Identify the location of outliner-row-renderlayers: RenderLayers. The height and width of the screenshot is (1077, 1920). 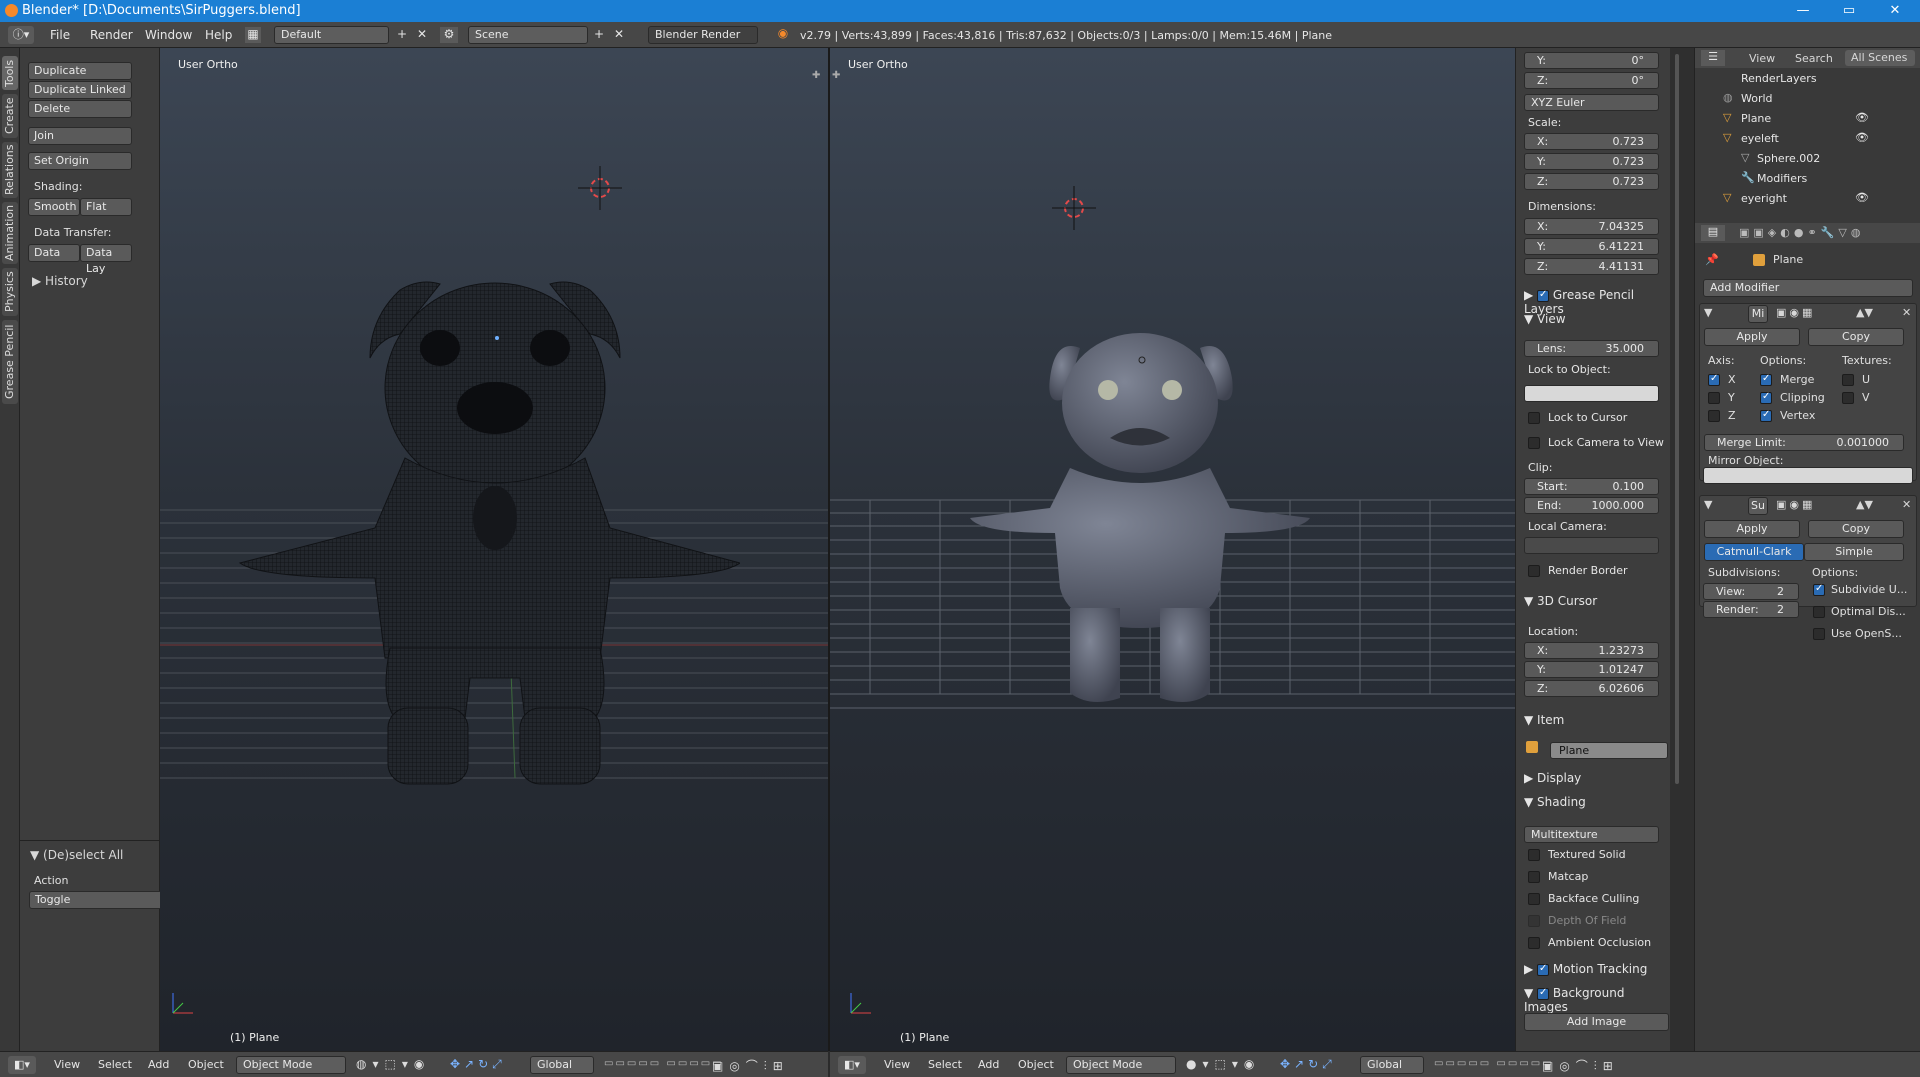
(1807, 80).